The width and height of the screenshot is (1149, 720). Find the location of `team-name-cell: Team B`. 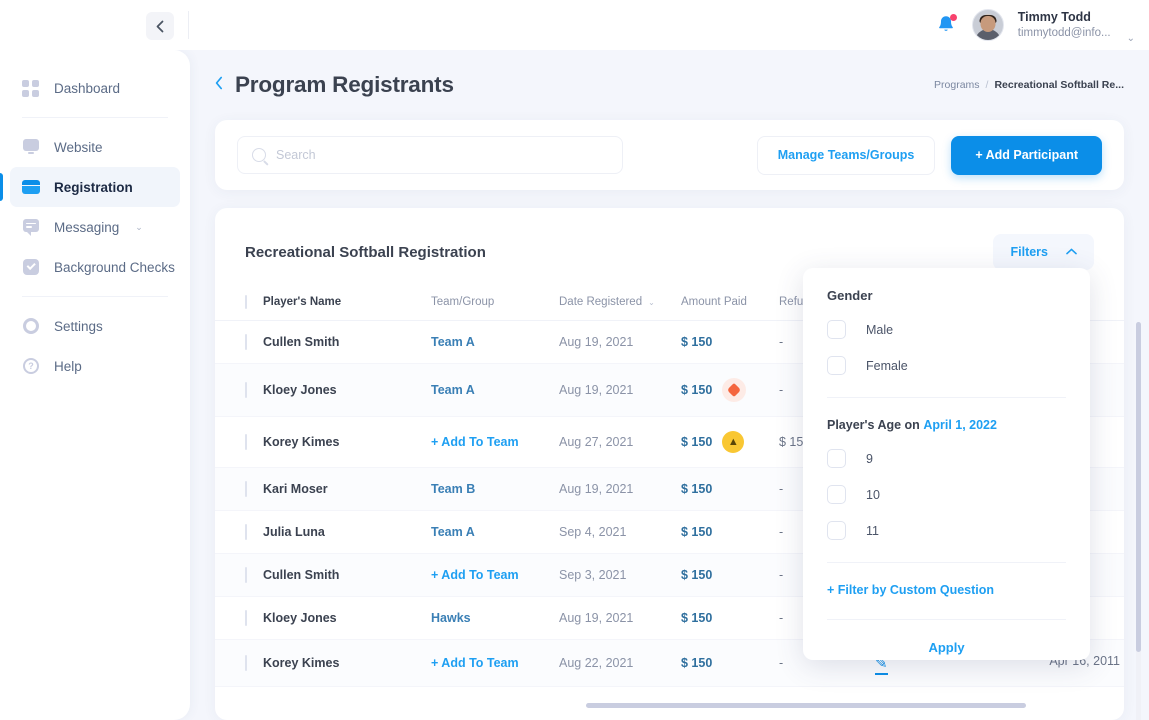

team-name-cell: Team B is located at coordinates (453, 489).